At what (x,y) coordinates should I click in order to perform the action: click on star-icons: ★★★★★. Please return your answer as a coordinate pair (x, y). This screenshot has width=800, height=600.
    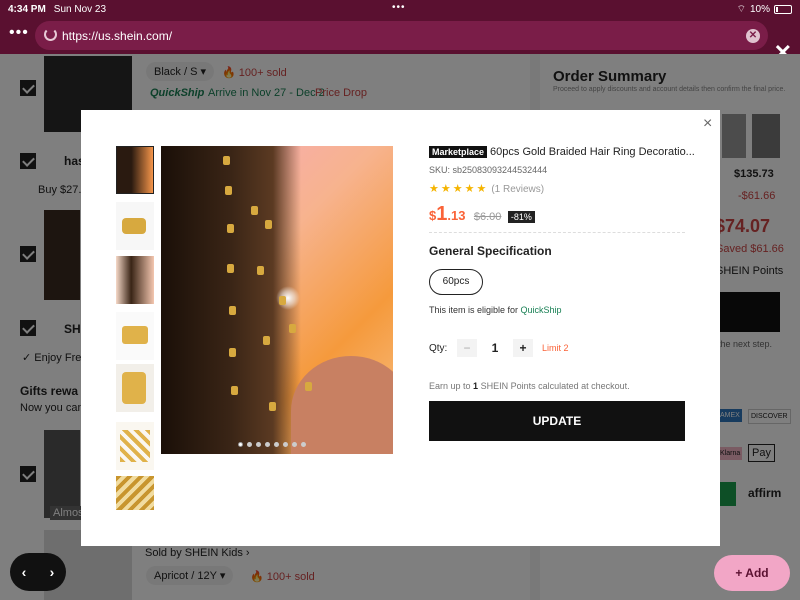
    Looking at the image, I should click on (459, 189).